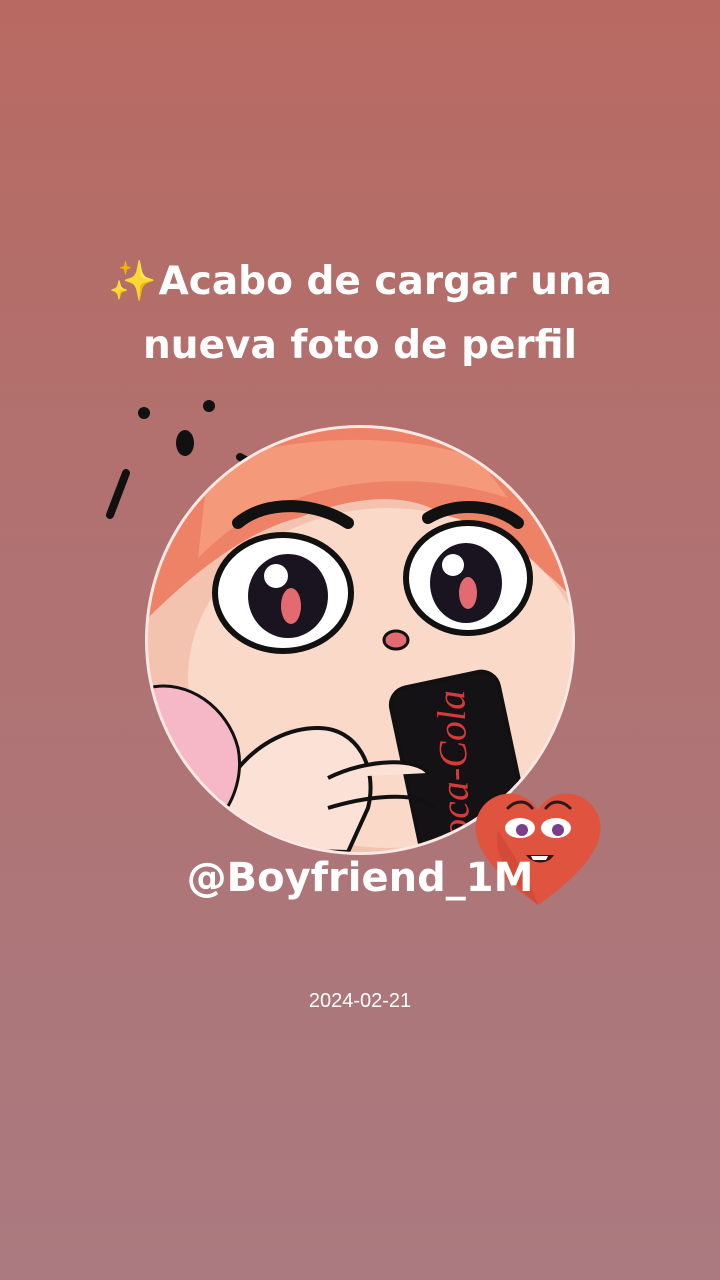  What do you see at coordinates (360, 878) in the screenshot?
I see `username: @Boyfriend_1M` at bounding box center [360, 878].